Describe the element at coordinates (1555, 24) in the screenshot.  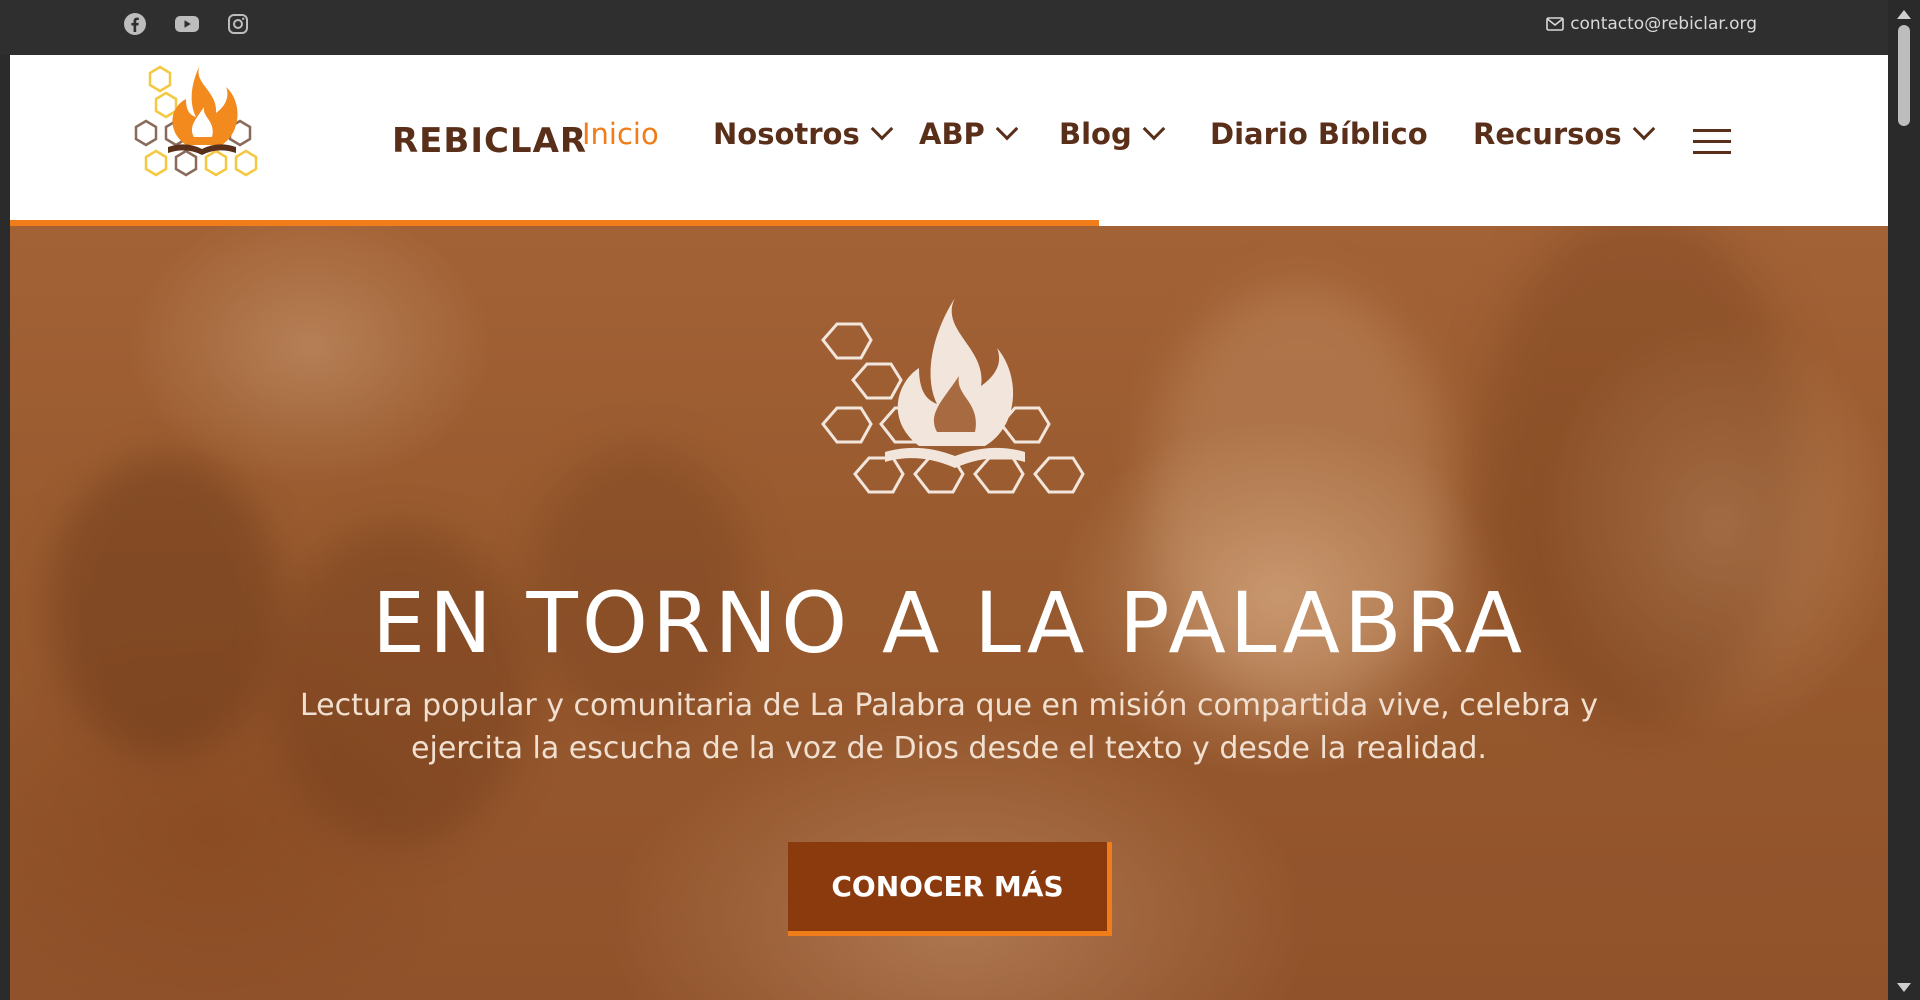
I see `envelope-icon` at that location.